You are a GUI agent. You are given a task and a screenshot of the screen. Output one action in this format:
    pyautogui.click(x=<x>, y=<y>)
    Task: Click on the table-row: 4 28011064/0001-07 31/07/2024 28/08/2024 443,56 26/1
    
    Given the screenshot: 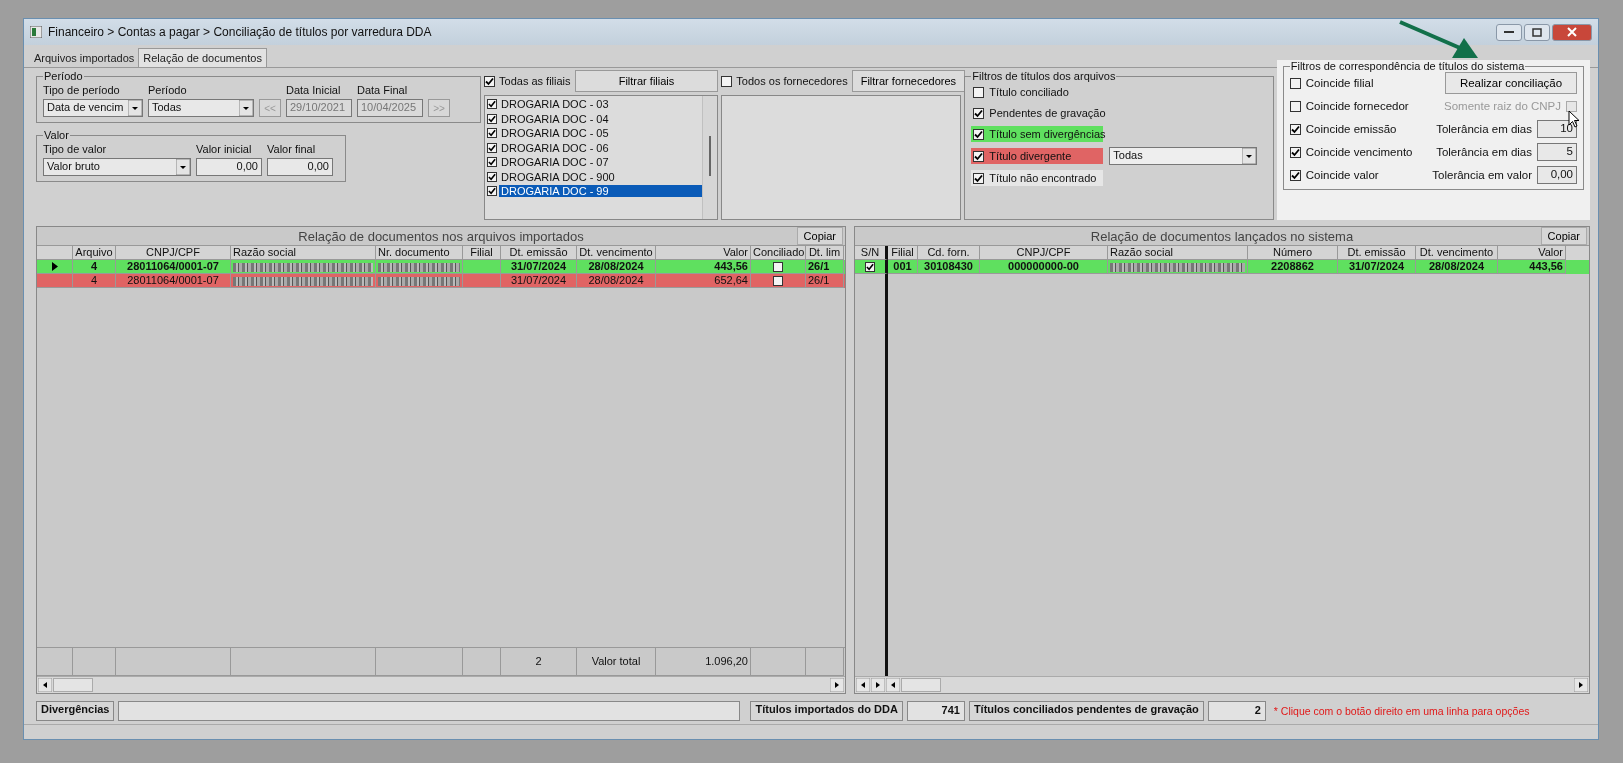 What is the action you would take?
    pyautogui.click(x=441, y=267)
    